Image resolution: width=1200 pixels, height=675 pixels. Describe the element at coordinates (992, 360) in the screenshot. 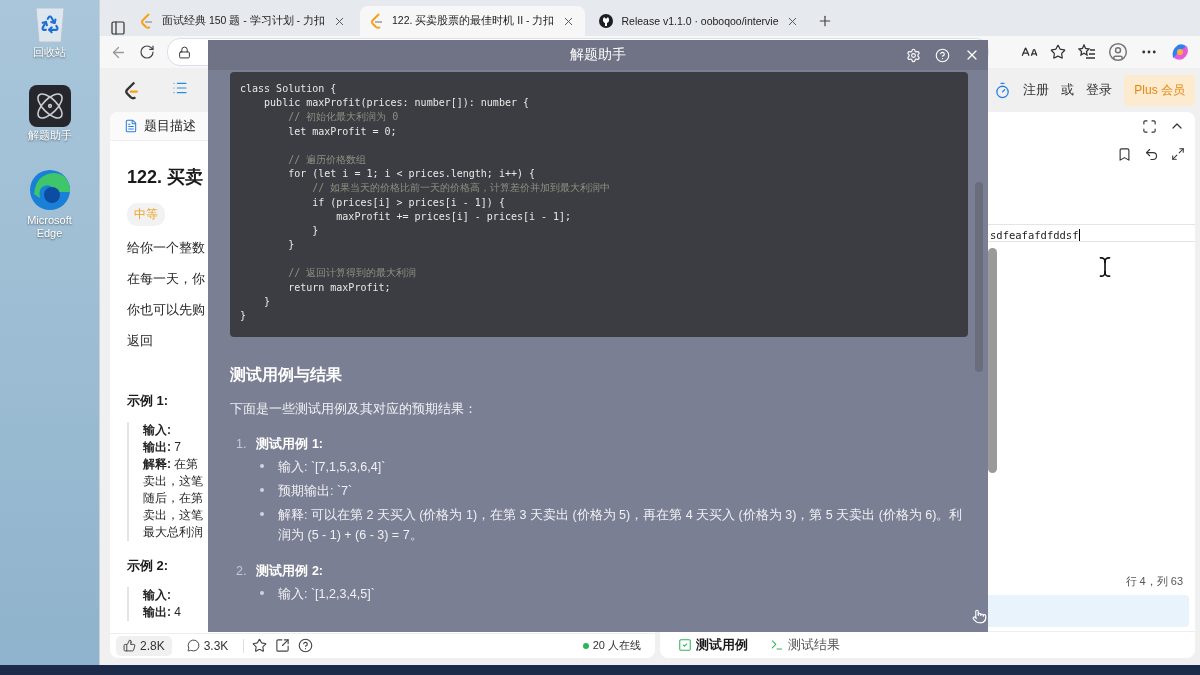

I see `scrollbar` at that location.